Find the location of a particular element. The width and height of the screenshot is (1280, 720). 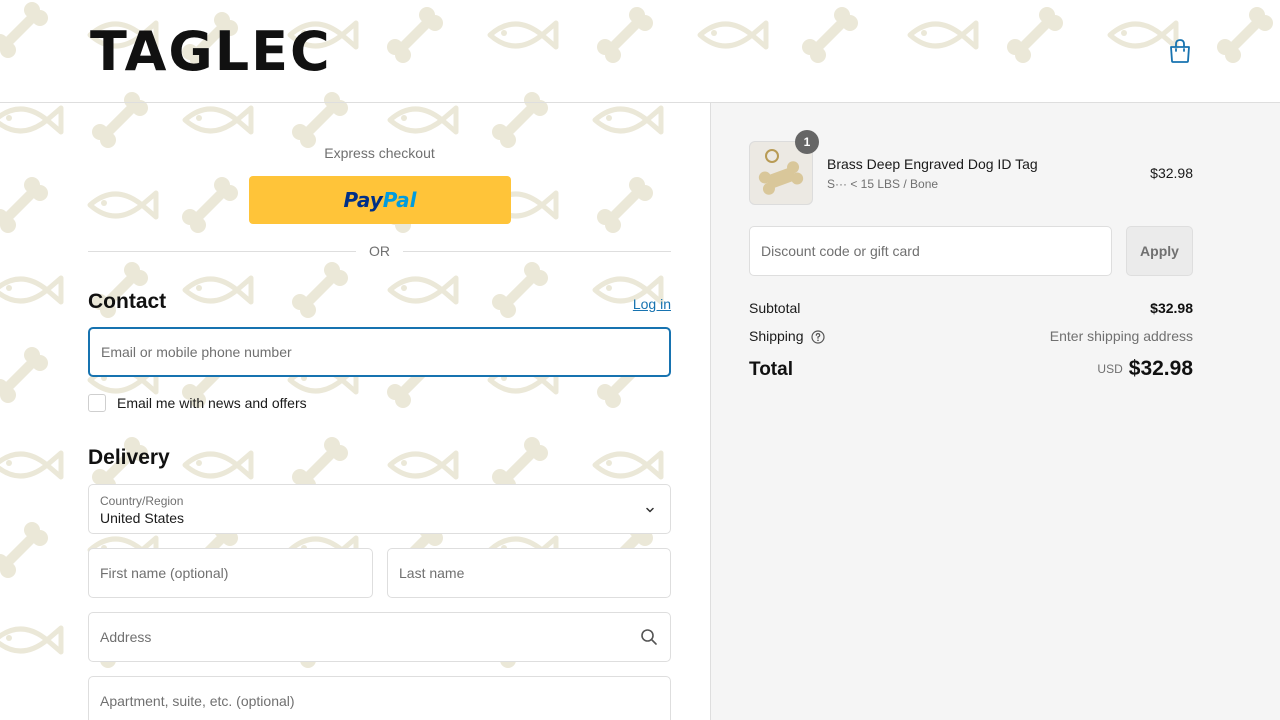

quantity-badge: 1 is located at coordinates (807, 142).